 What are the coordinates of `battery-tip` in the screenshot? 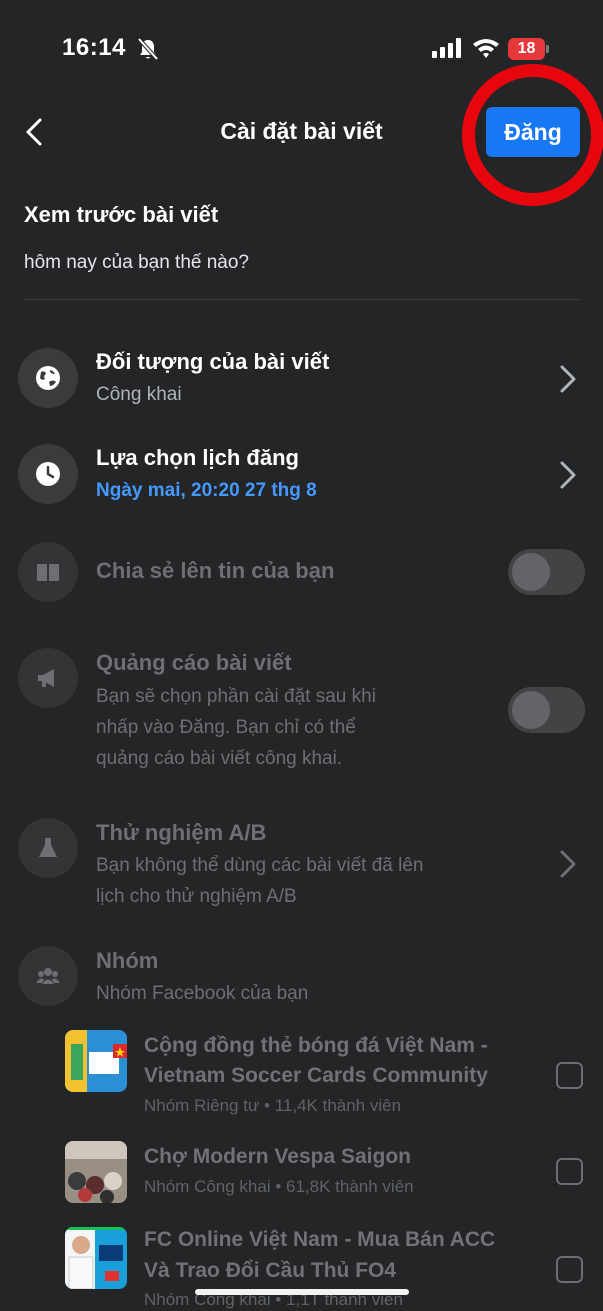 It's located at (547, 49).